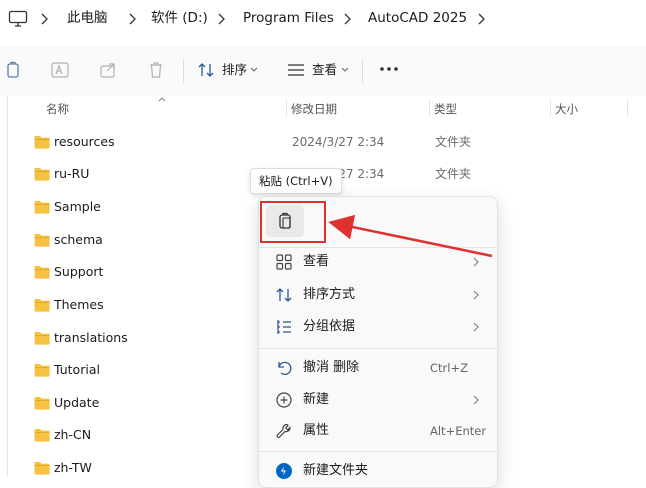  Describe the element at coordinates (57, 109) in the screenshot. I see `column-header-name: 名称` at that location.